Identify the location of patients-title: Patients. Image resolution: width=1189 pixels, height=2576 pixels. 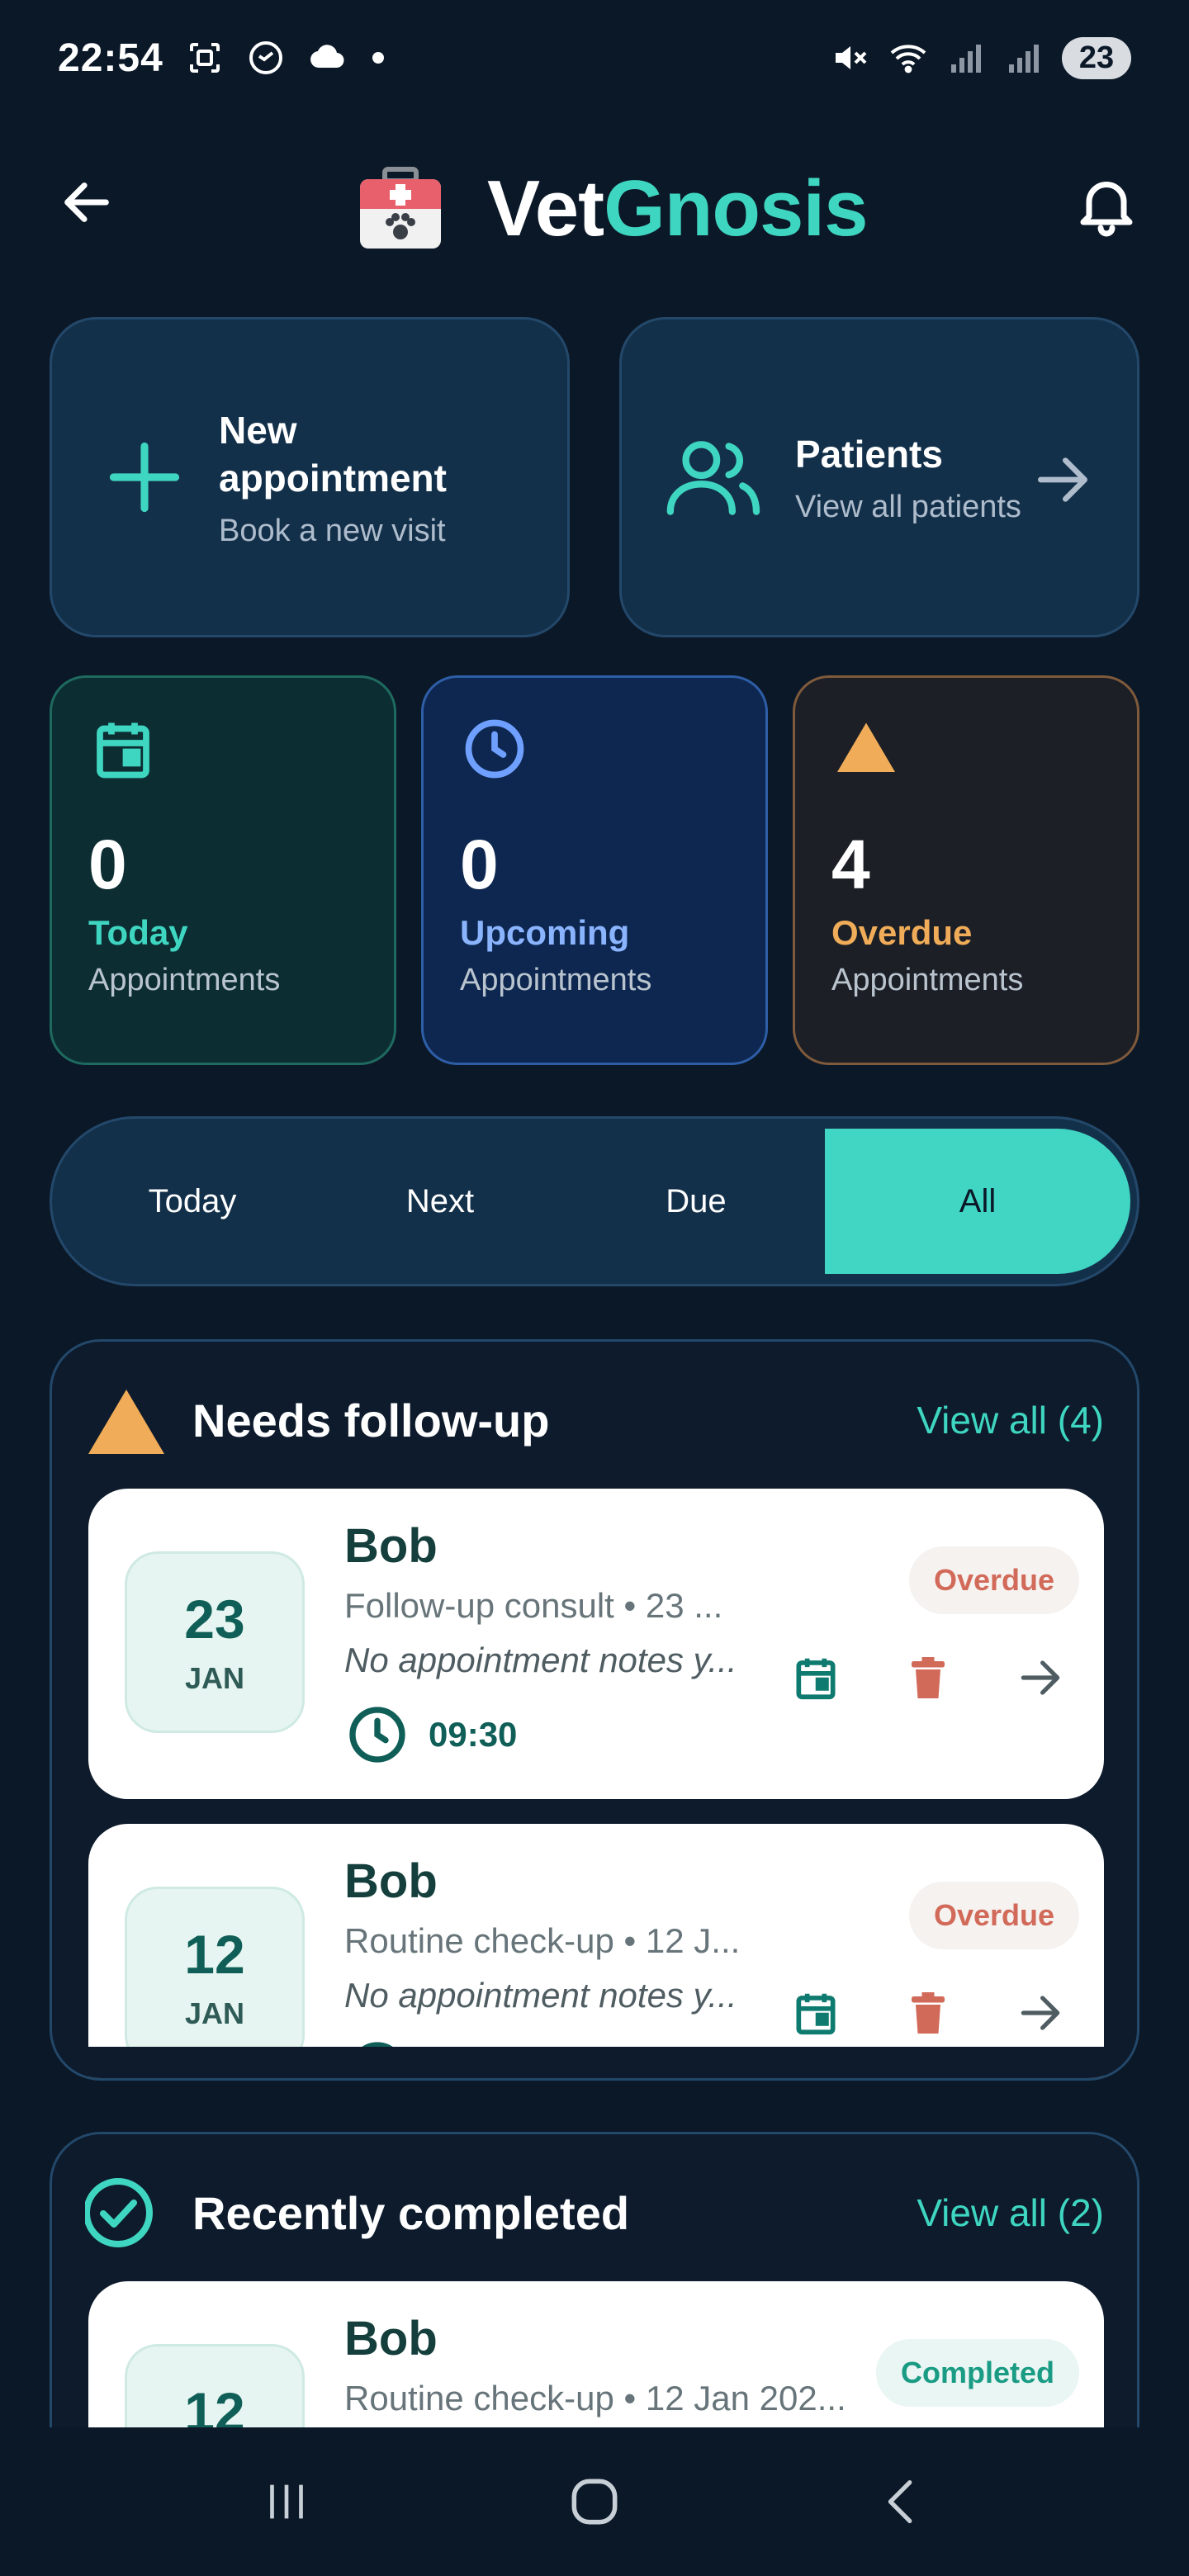
(869, 454).